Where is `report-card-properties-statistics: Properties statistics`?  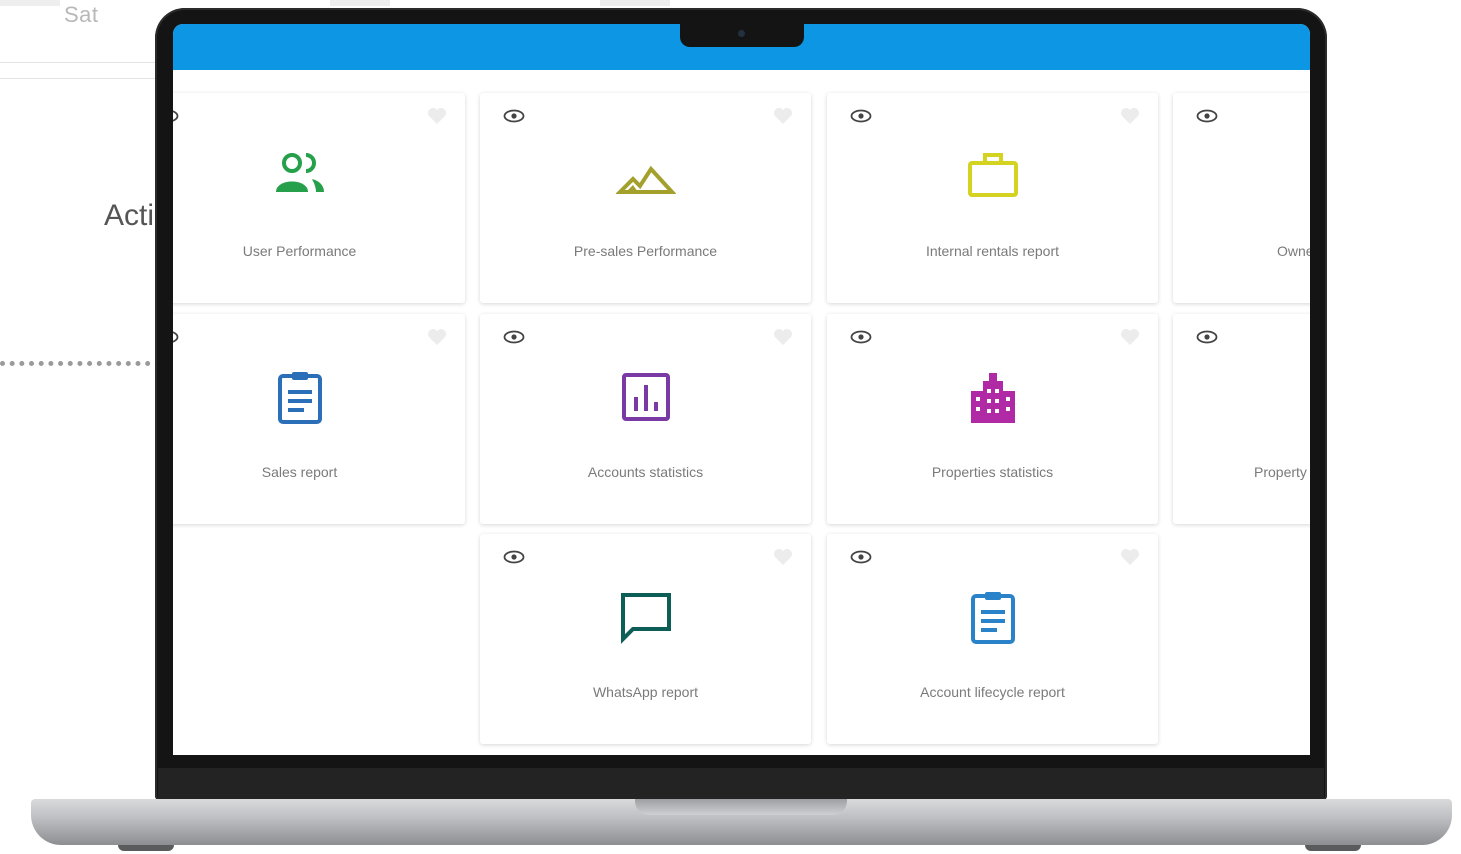
report-card-properties-statistics: Properties statistics is located at coordinates (992, 419).